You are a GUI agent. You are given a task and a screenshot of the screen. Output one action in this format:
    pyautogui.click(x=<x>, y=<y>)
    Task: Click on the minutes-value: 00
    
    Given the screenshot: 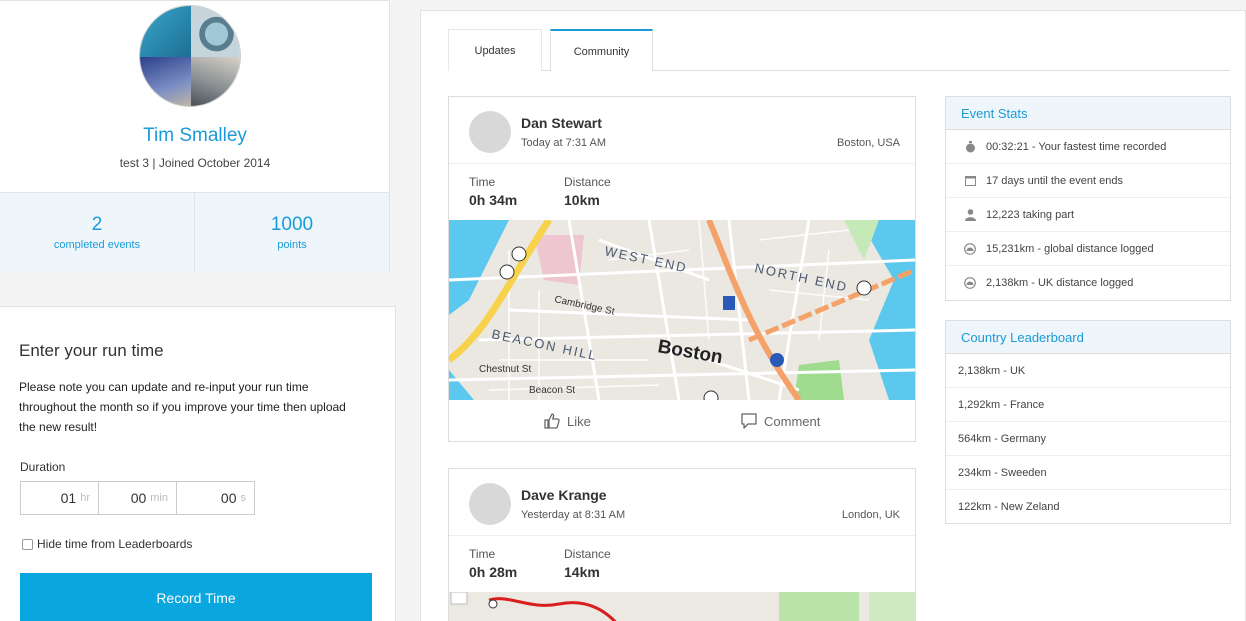 What is the action you would take?
    pyautogui.click(x=138, y=498)
    